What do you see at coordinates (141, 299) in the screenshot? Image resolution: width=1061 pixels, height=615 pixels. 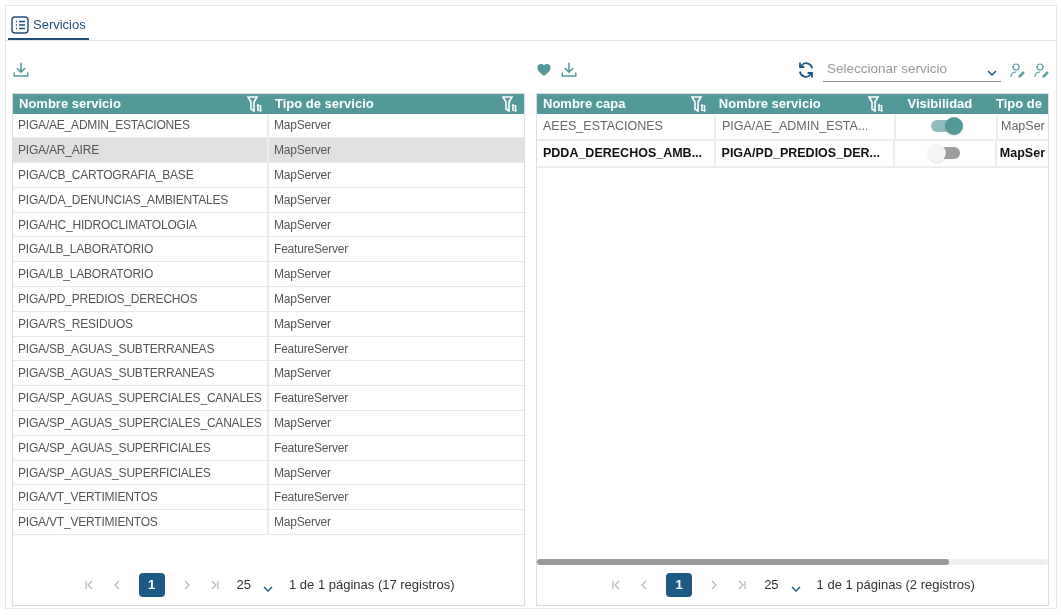 I see `table-cell: PIGA/PD_PREDIOS_DERECHOS` at bounding box center [141, 299].